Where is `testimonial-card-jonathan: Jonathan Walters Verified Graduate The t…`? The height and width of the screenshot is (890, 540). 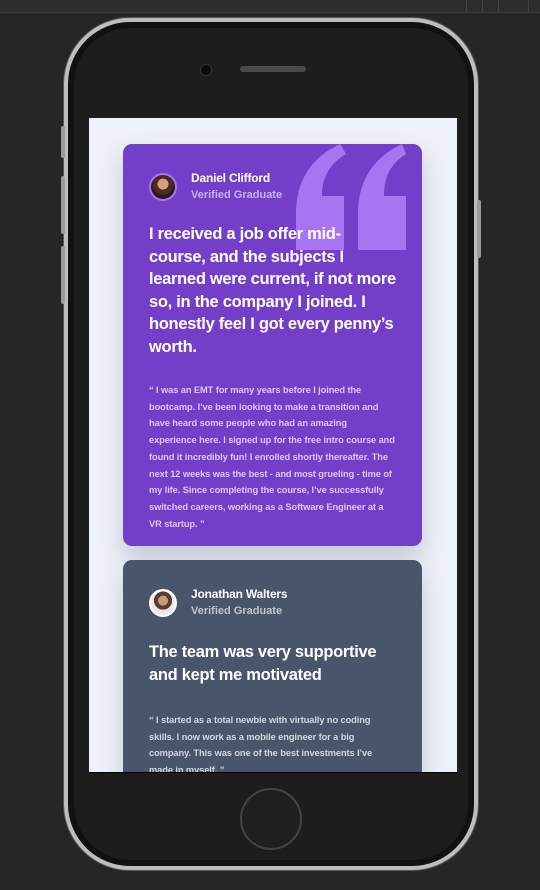
testimonial-card-jonathan: Jonathan Walters Verified Graduate The t… is located at coordinates (272, 666).